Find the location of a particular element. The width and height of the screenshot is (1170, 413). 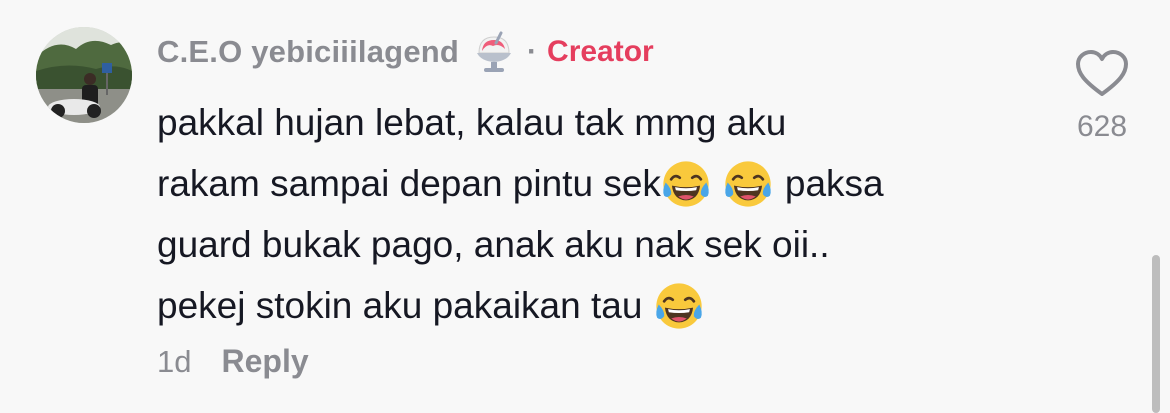

reply-button: Reply is located at coordinates (264, 361).